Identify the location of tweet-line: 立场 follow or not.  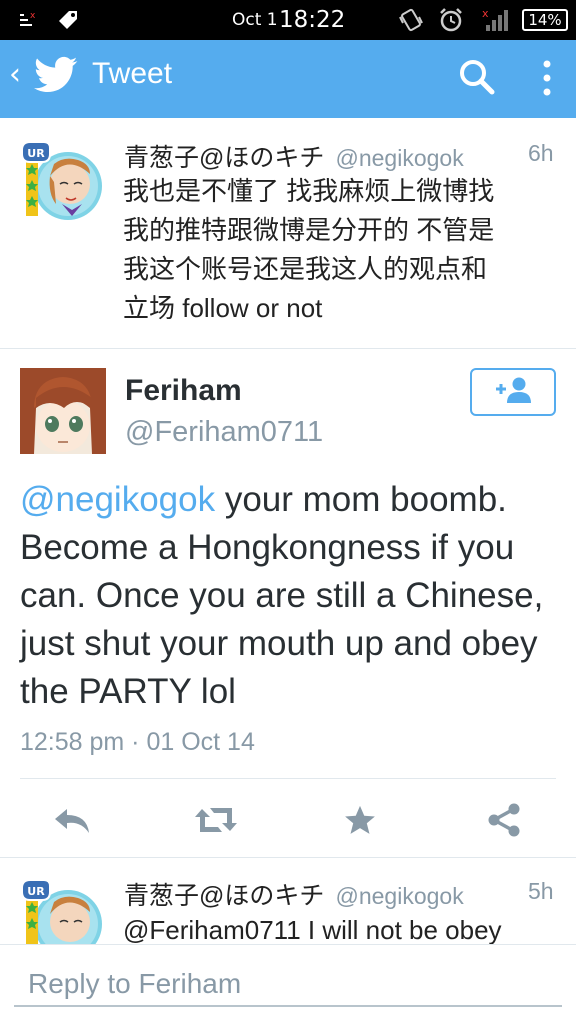
(223, 308).